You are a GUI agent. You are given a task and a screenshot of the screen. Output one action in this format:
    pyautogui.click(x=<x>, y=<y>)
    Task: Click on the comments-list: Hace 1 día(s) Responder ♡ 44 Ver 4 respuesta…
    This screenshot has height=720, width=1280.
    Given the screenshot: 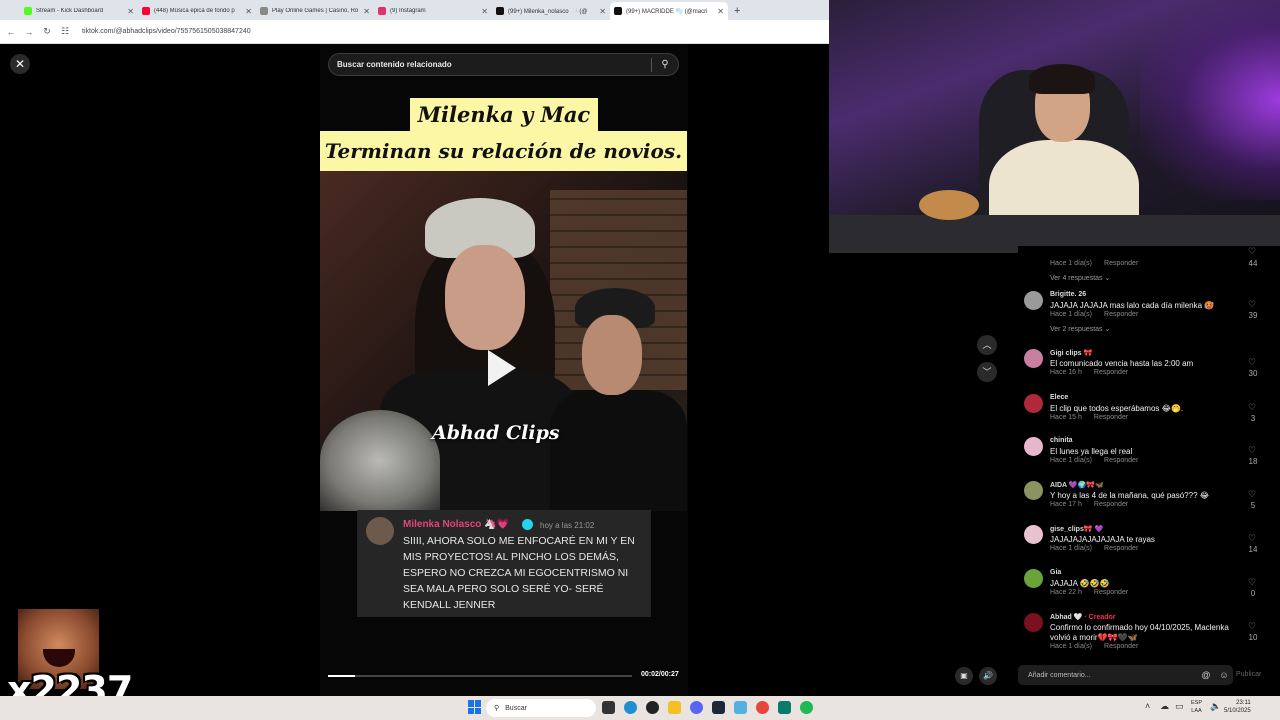 What is the action you would take?
    pyautogui.click(x=1149, y=451)
    